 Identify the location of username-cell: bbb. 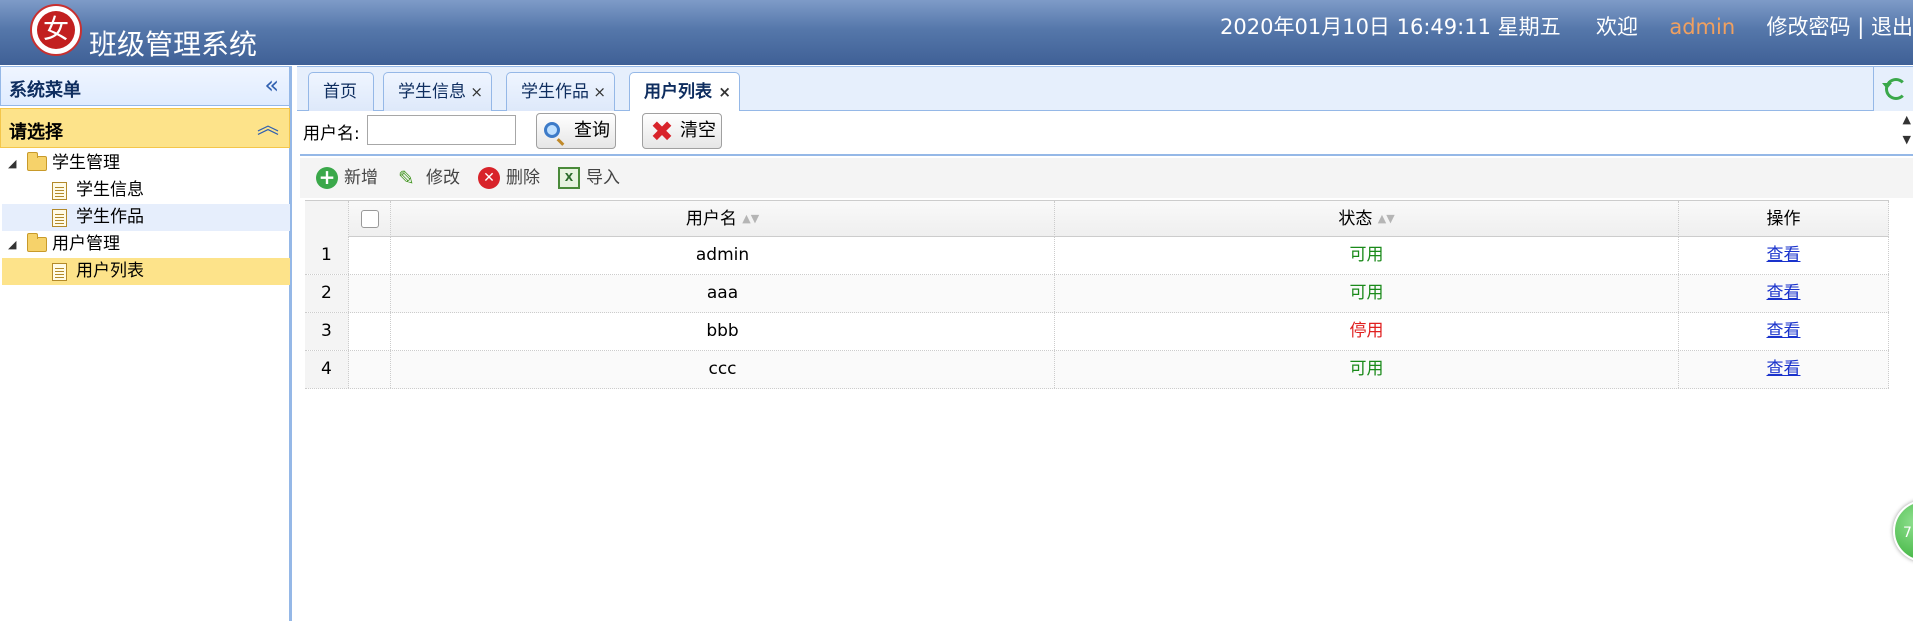
(723, 331).